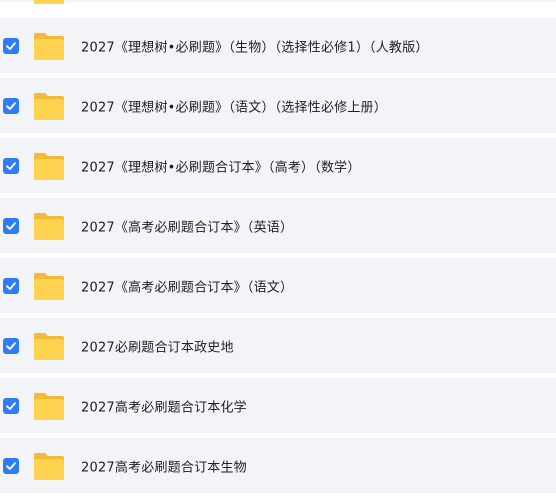 The width and height of the screenshot is (556, 497). Describe the element at coordinates (278, 465) in the screenshot. I see `file-row: 2027高考必刷题合订本生物` at that location.